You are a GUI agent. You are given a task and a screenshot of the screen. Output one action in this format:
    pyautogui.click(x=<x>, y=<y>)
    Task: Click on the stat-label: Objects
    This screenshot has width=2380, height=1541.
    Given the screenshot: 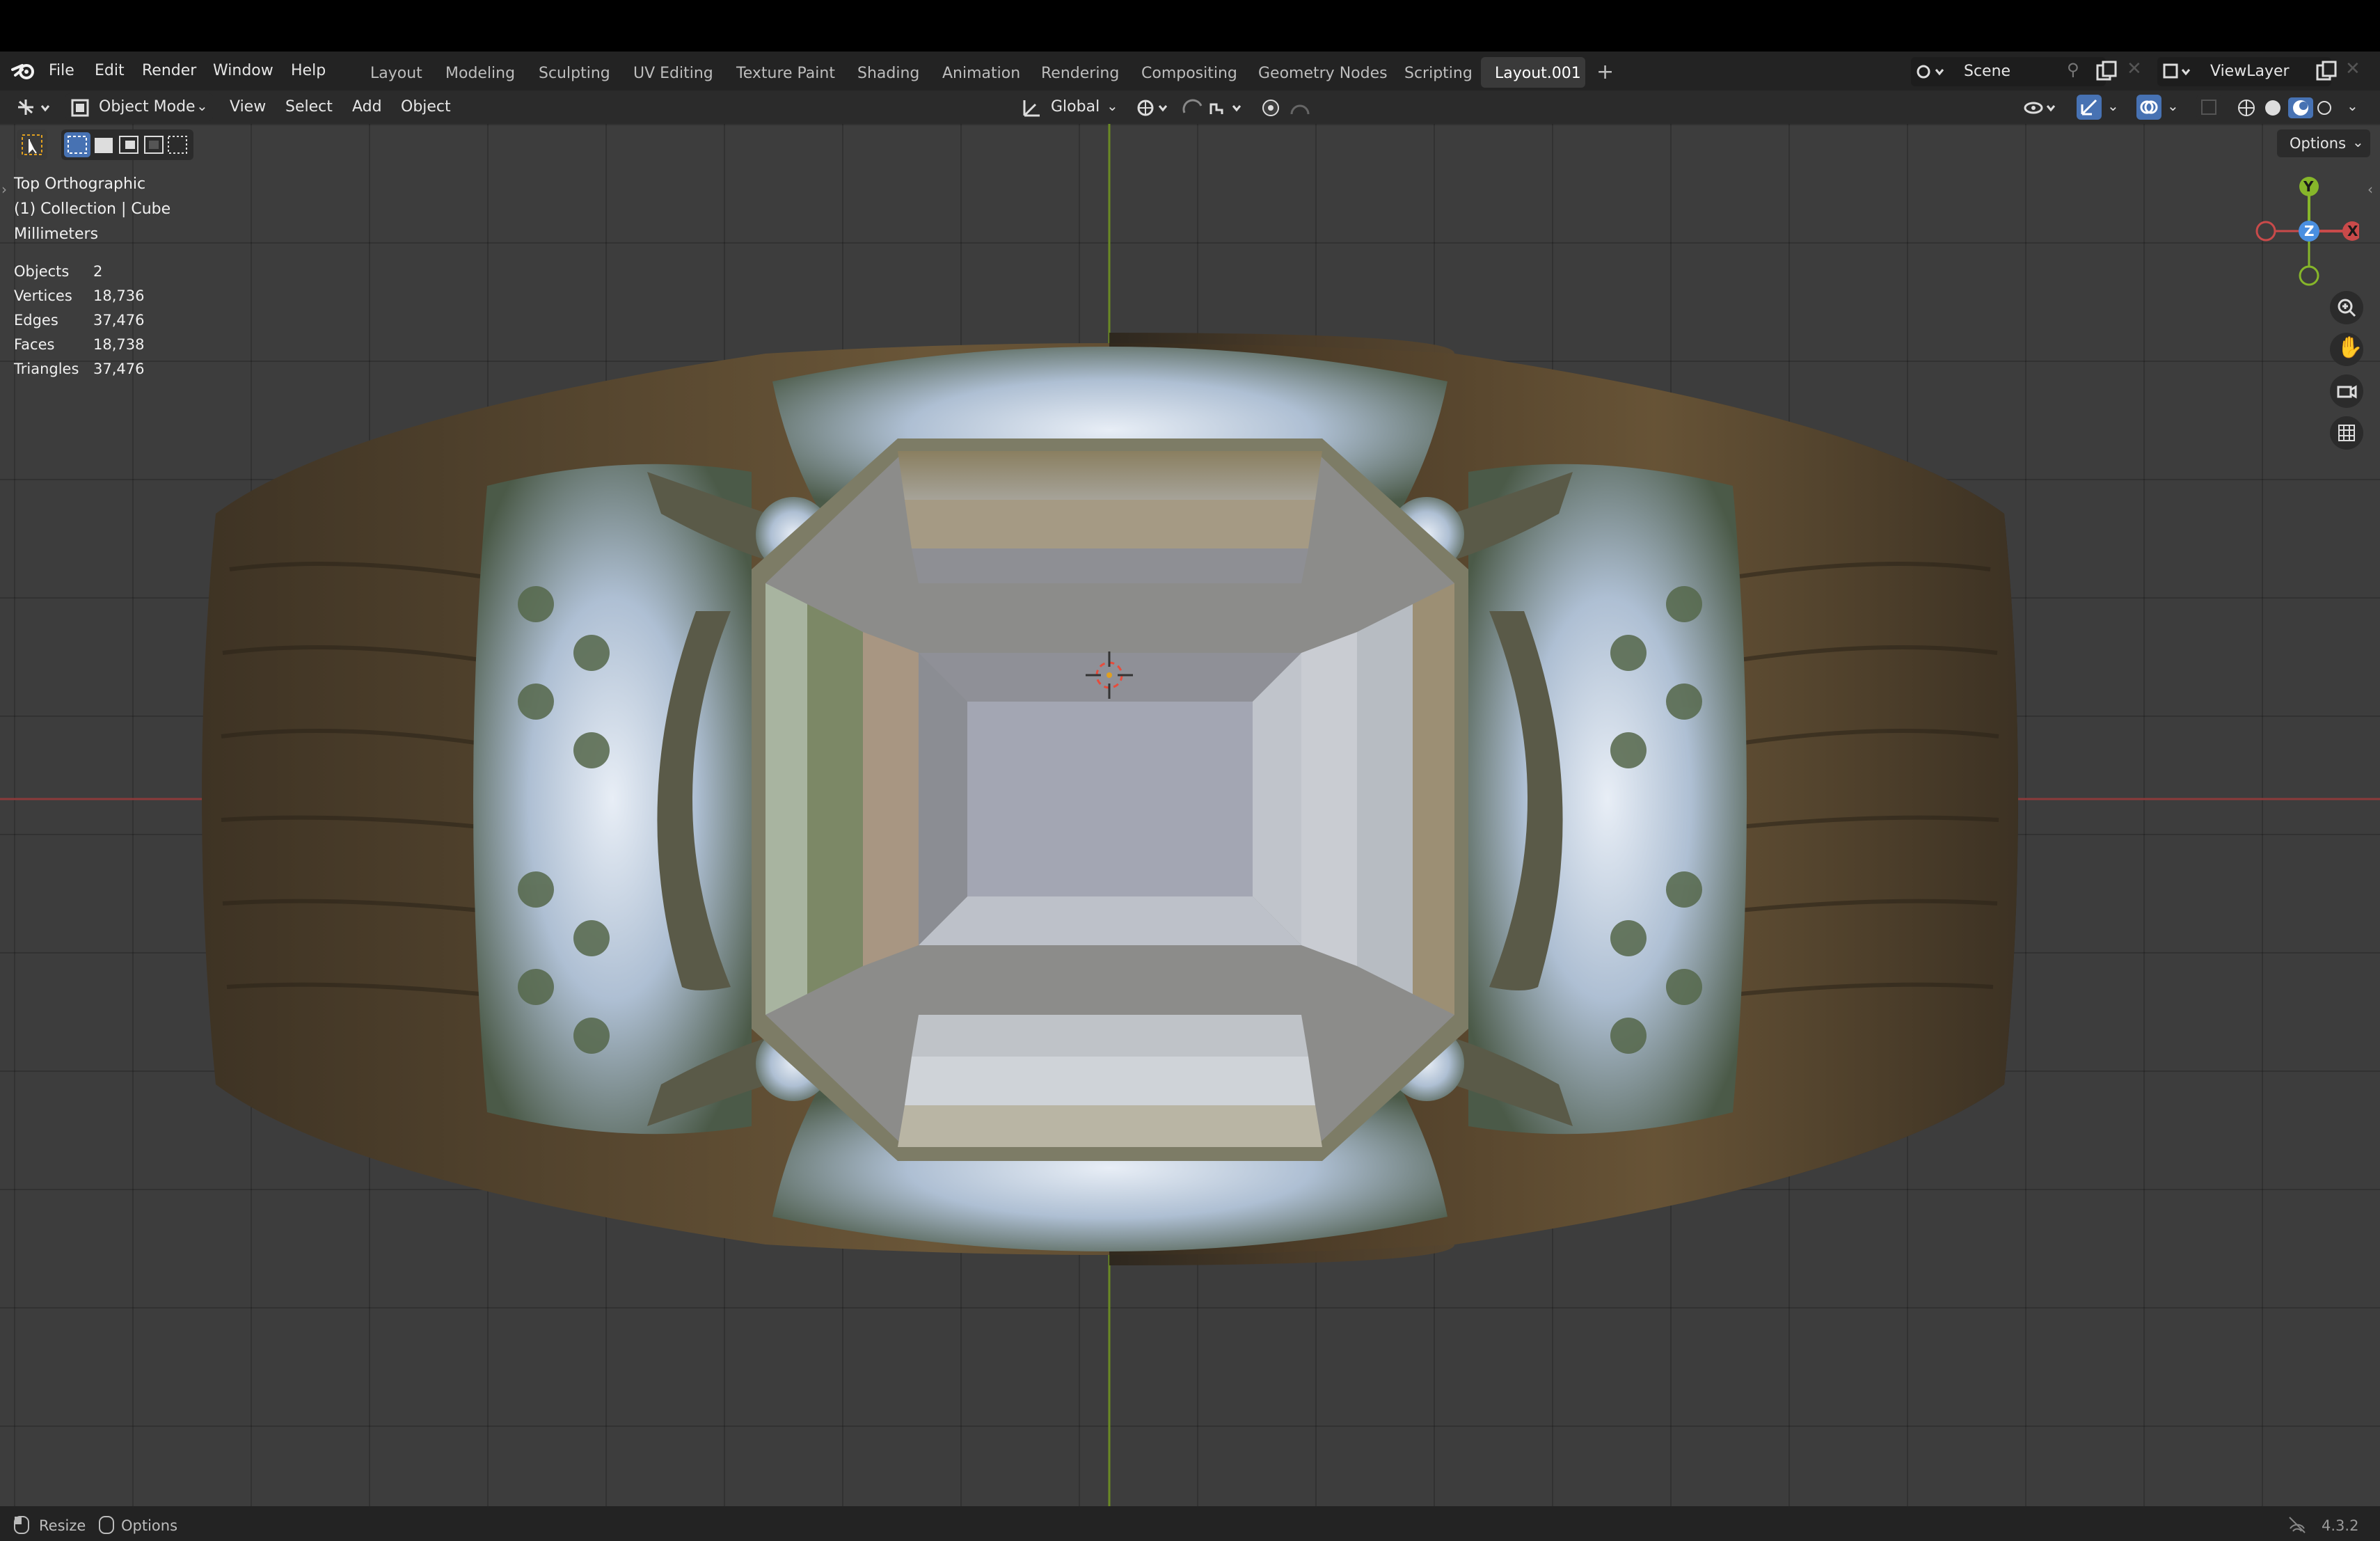 What is the action you would take?
    pyautogui.click(x=42, y=271)
    